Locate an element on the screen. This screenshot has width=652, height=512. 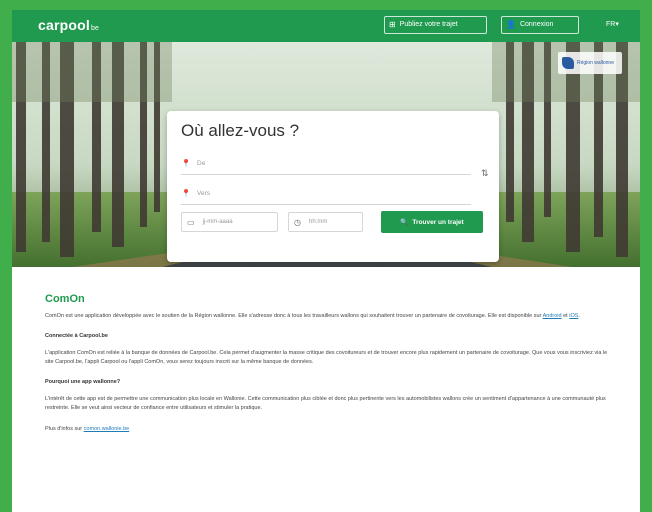
clock-icon: ◷ is located at coordinates (297, 222).